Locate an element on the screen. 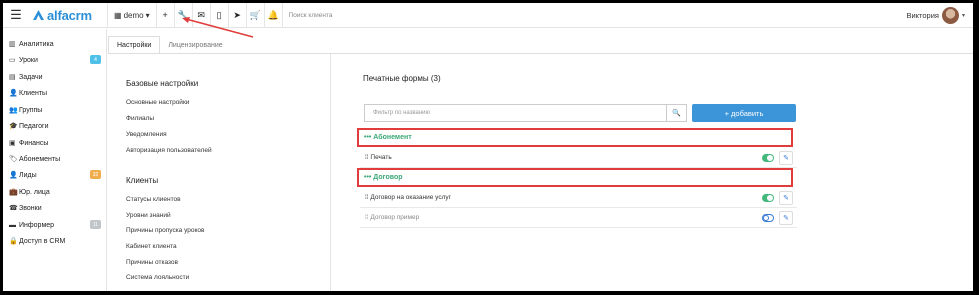  sidebar-item-label: Группы is located at coordinates (31, 110).